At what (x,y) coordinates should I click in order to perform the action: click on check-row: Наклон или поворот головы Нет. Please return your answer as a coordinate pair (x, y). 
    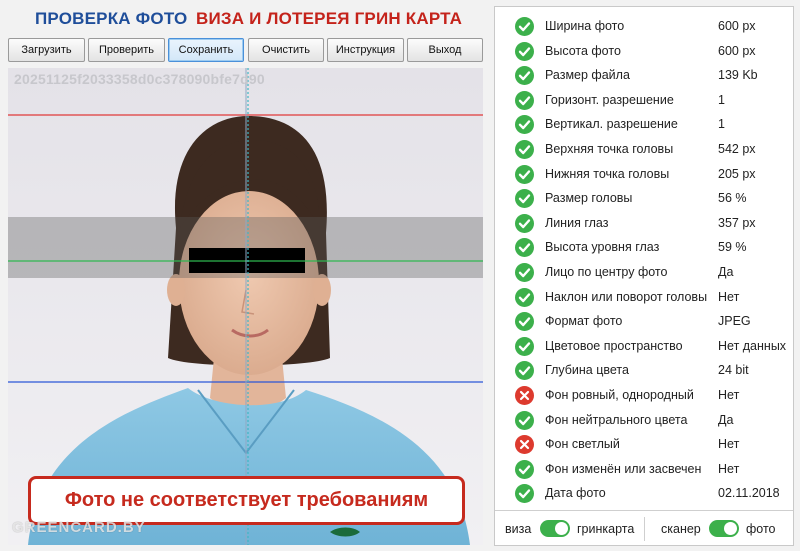
    Looking at the image, I should click on (644, 297).